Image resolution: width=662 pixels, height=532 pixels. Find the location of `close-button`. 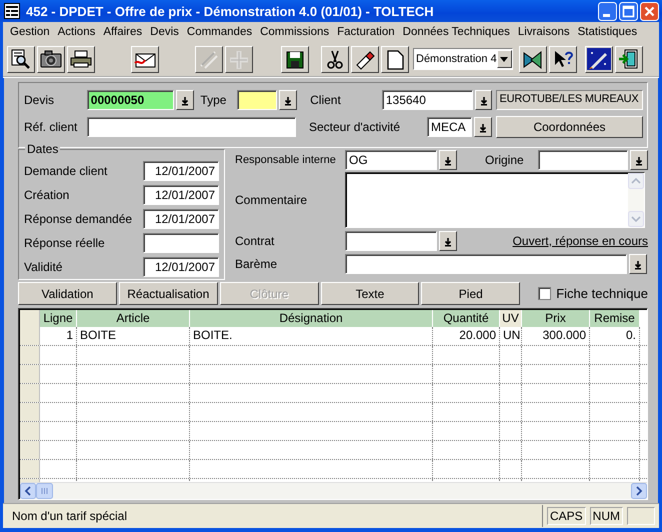

close-button is located at coordinates (649, 11).